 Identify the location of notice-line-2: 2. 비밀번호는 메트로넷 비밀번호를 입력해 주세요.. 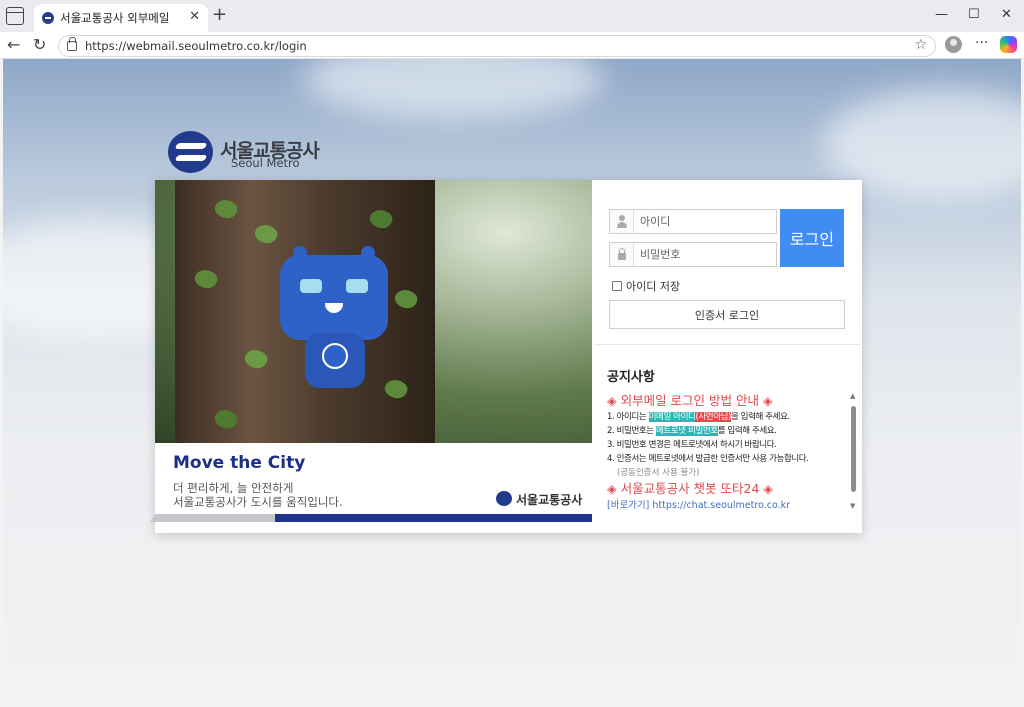
(726, 431).